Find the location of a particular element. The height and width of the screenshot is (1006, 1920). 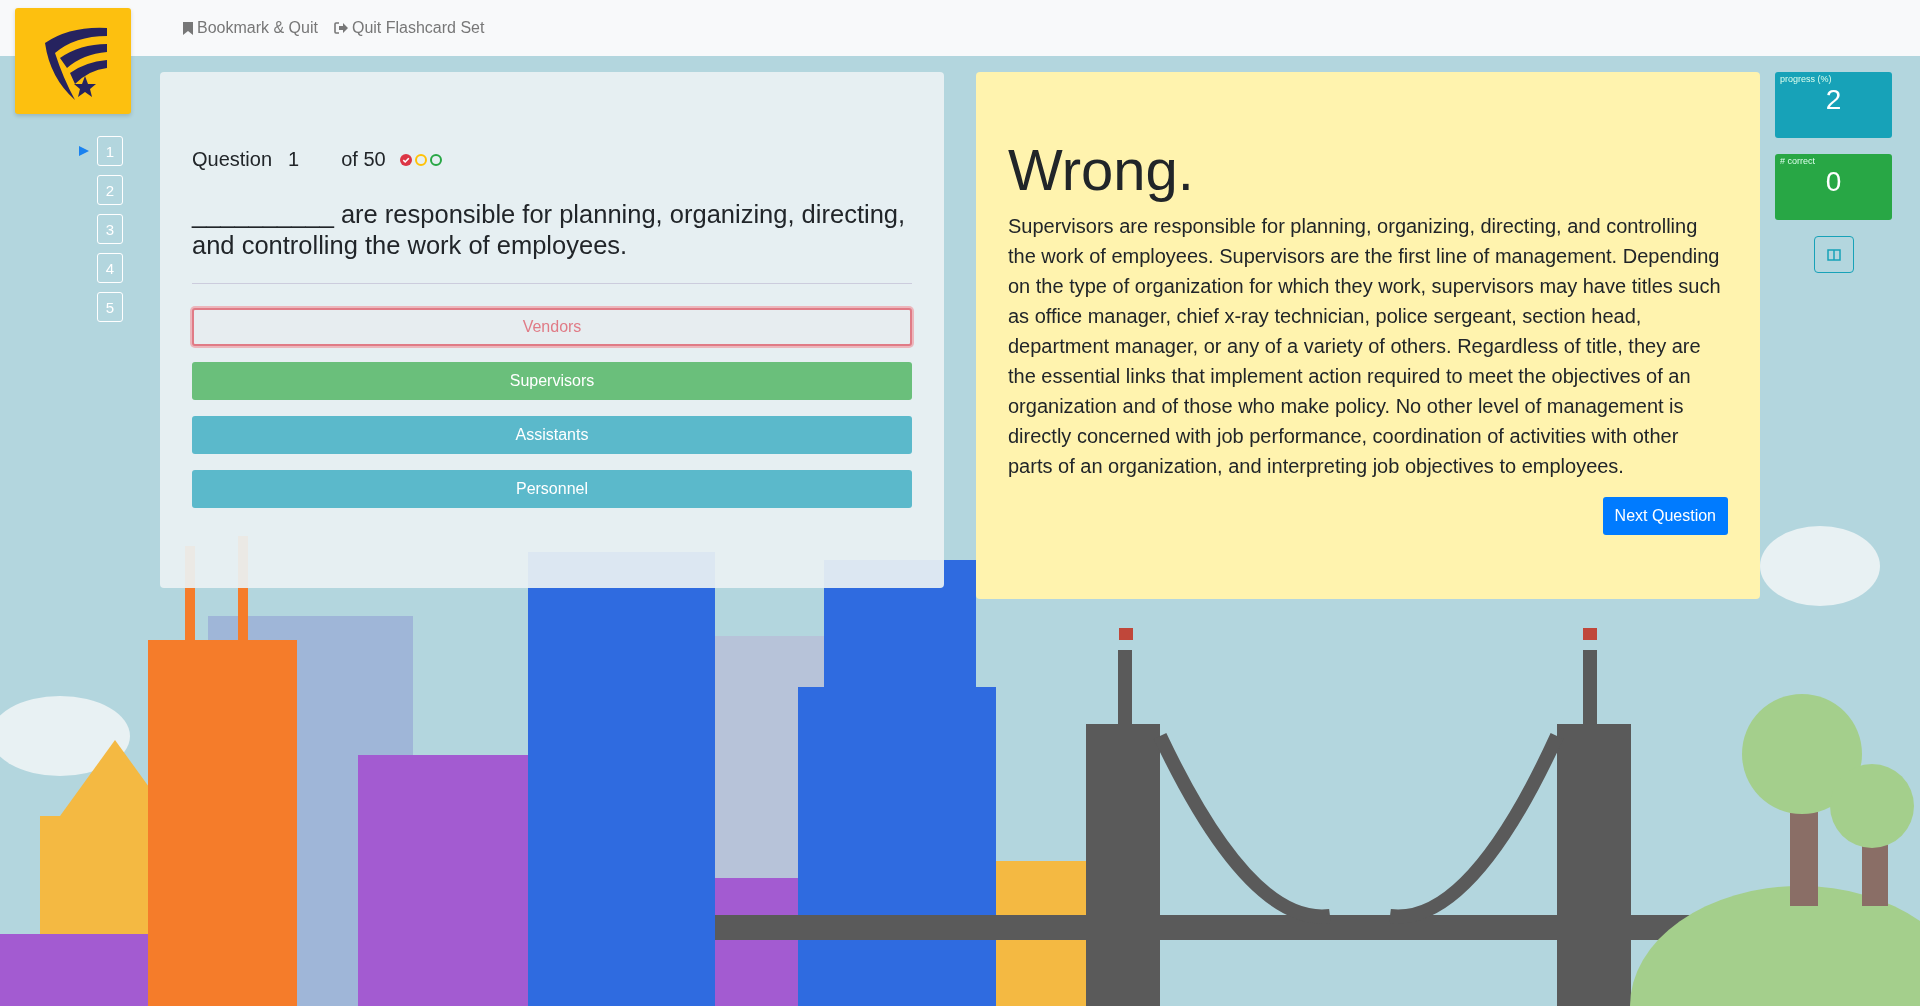

logo is located at coordinates (73, 61).